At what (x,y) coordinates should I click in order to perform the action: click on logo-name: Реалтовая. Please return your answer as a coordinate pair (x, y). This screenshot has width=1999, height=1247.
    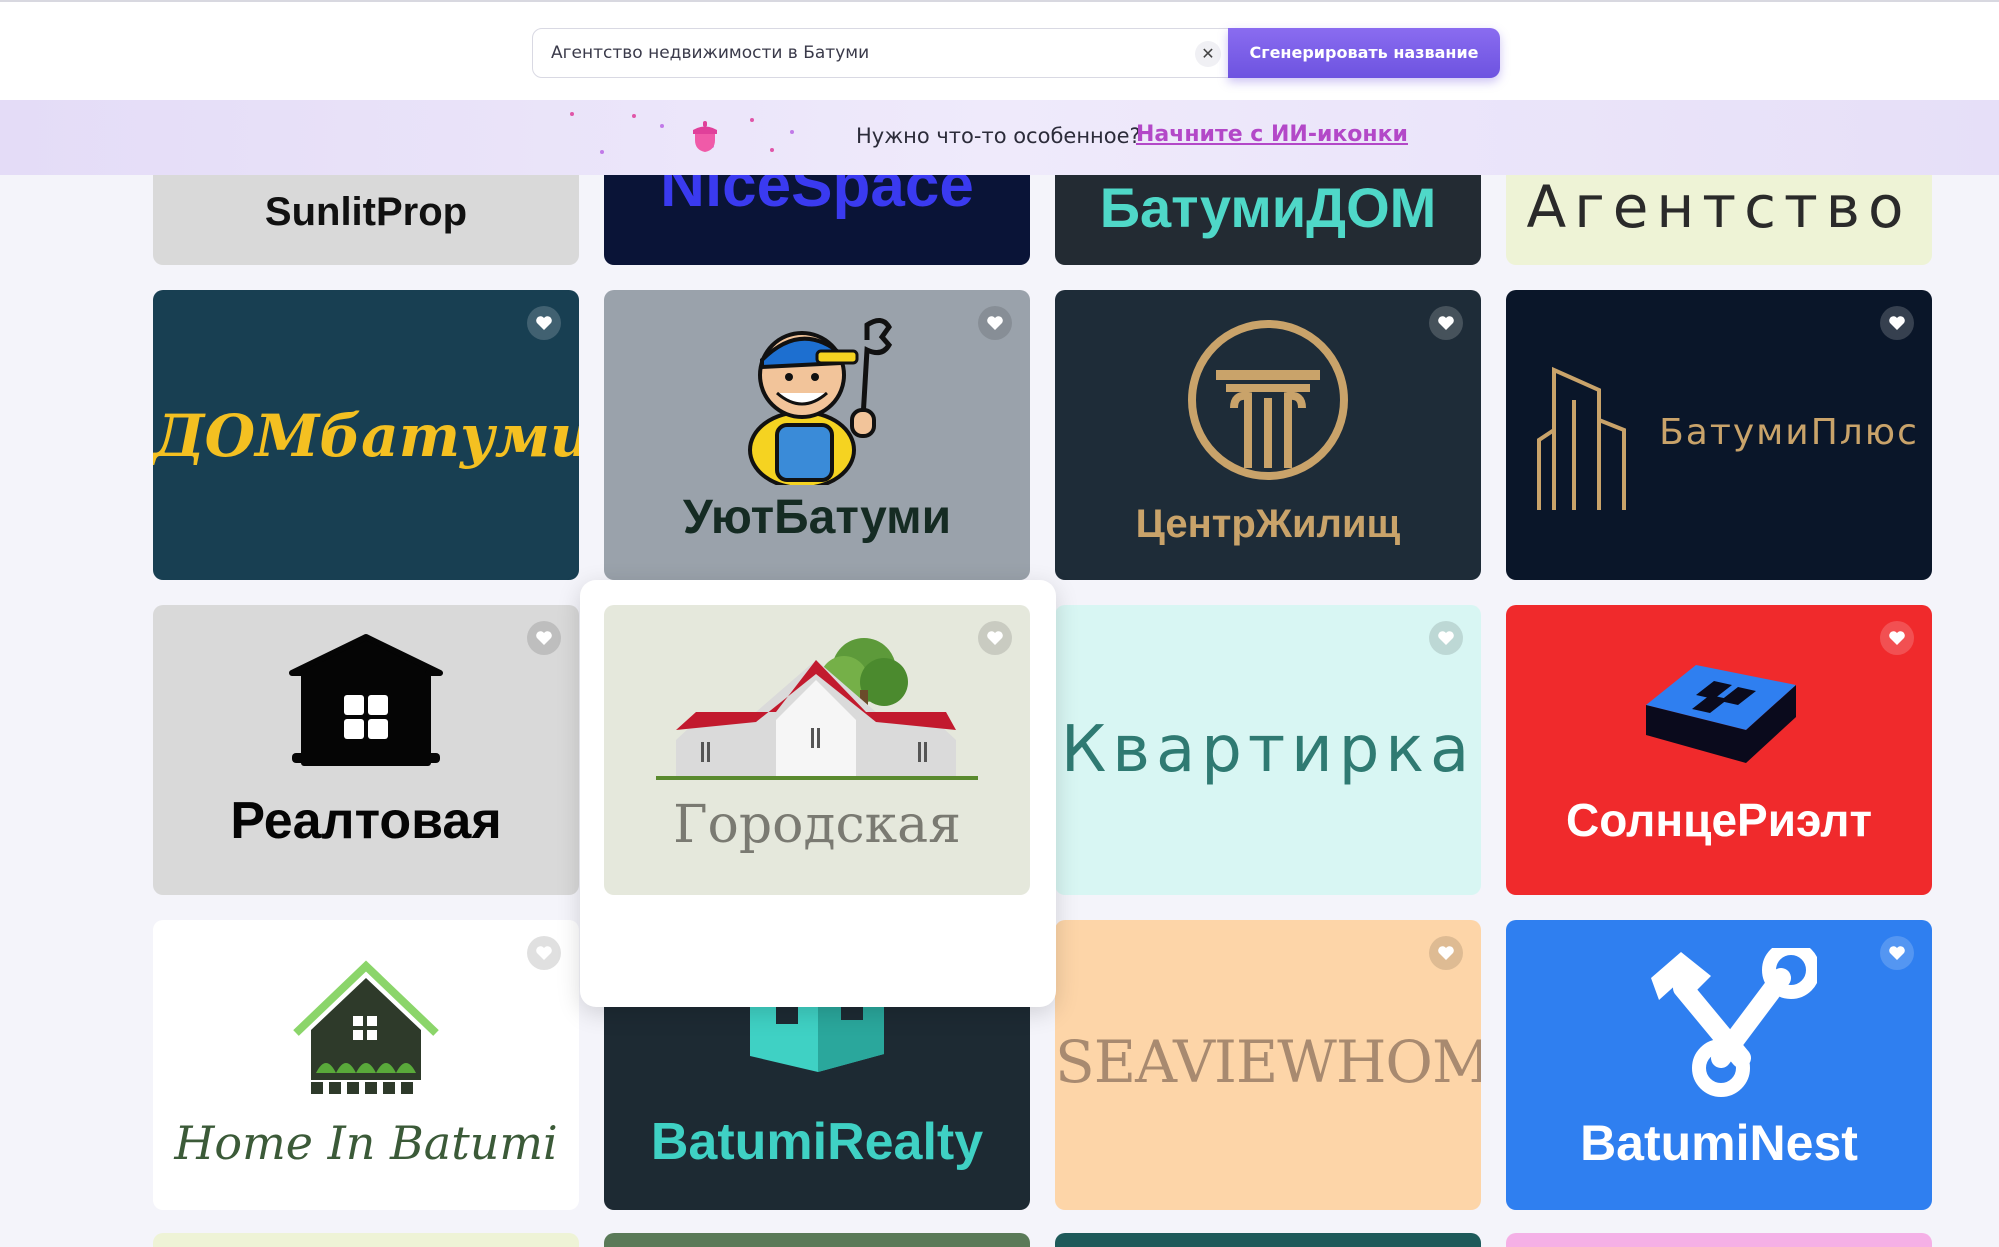
    Looking at the image, I should click on (366, 821).